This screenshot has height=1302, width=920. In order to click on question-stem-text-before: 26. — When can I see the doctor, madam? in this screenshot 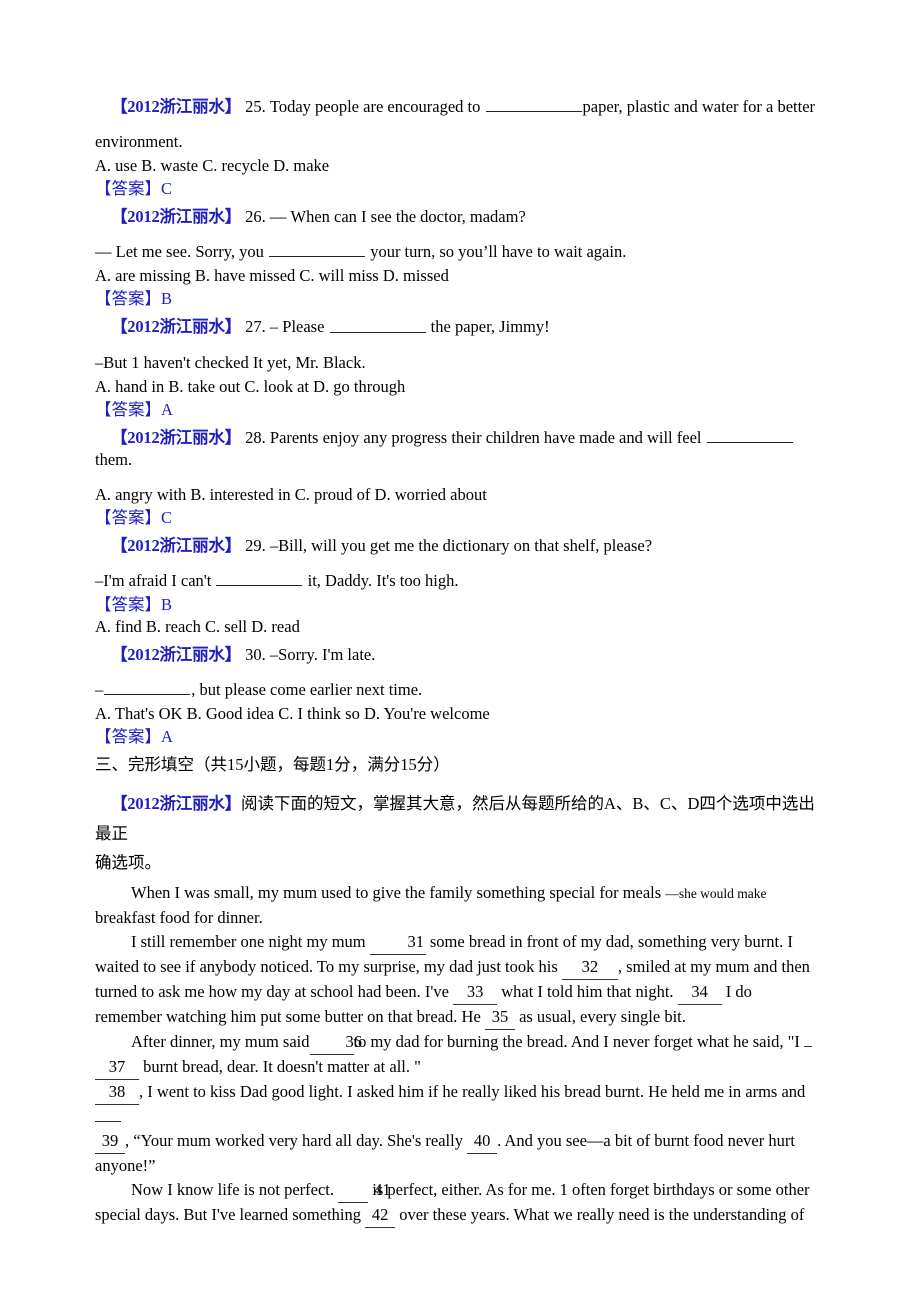, I will do `click(385, 217)`.